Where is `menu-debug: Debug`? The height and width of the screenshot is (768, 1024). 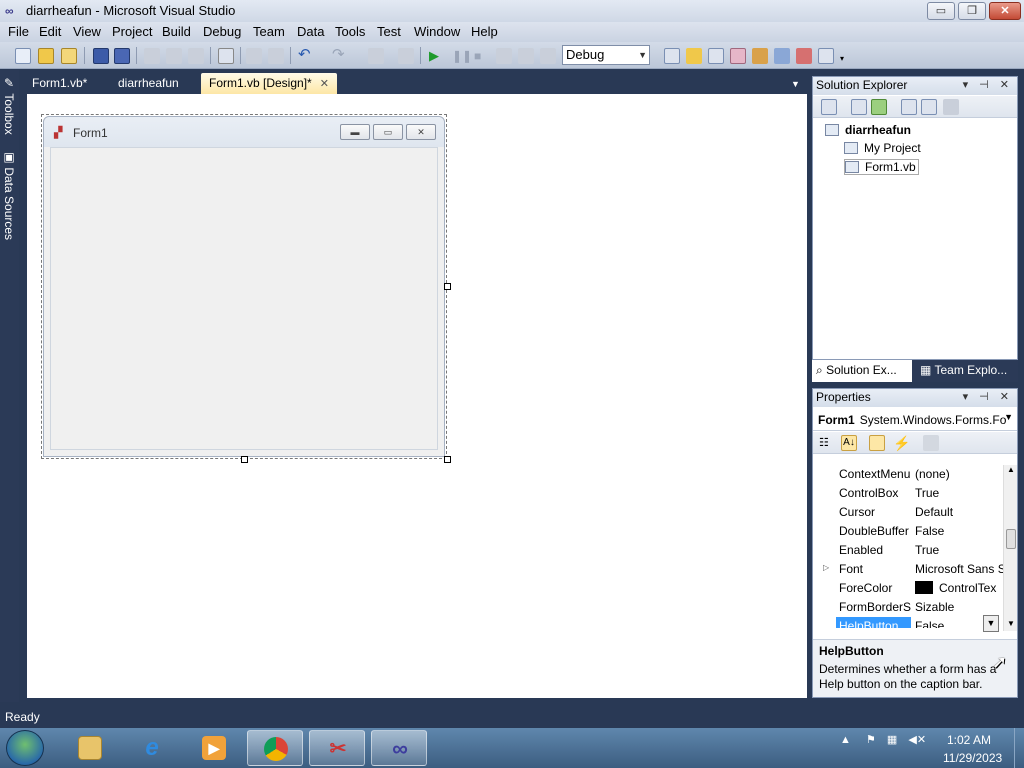
menu-debug: Debug is located at coordinates (222, 31).